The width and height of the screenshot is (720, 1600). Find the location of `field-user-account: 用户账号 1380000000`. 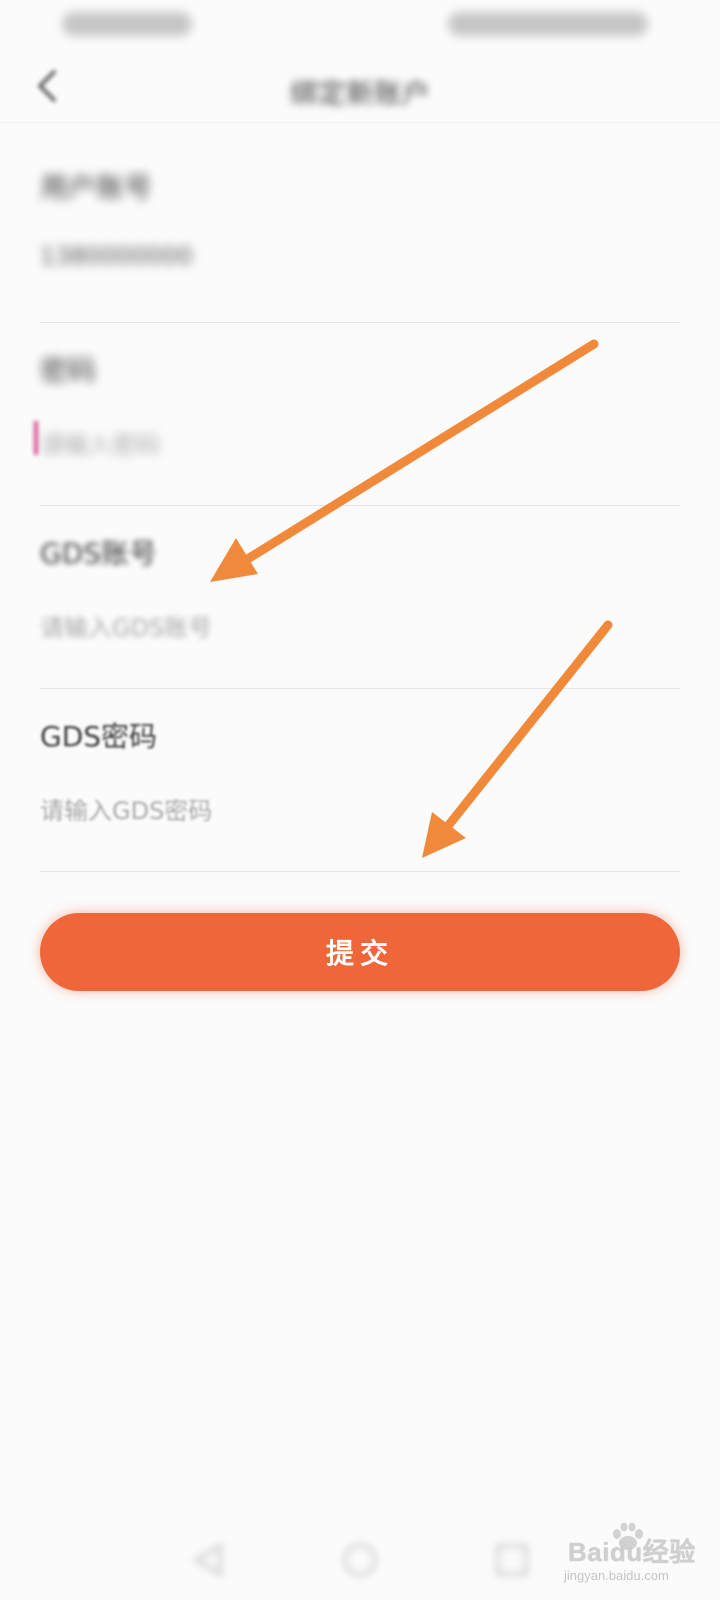

field-user-account: 用户账号 1380000000 is located at coordinates (360, 231).